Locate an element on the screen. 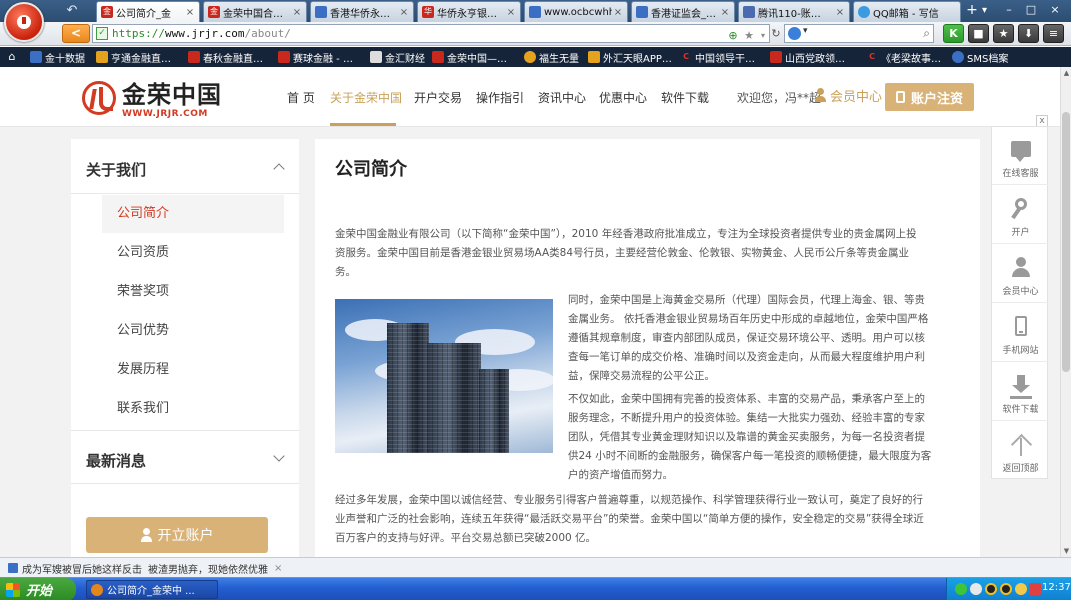 This screenshot has height=600, width=1071. float-item-open-account: 开户 is located at coordinates (1020, 215).